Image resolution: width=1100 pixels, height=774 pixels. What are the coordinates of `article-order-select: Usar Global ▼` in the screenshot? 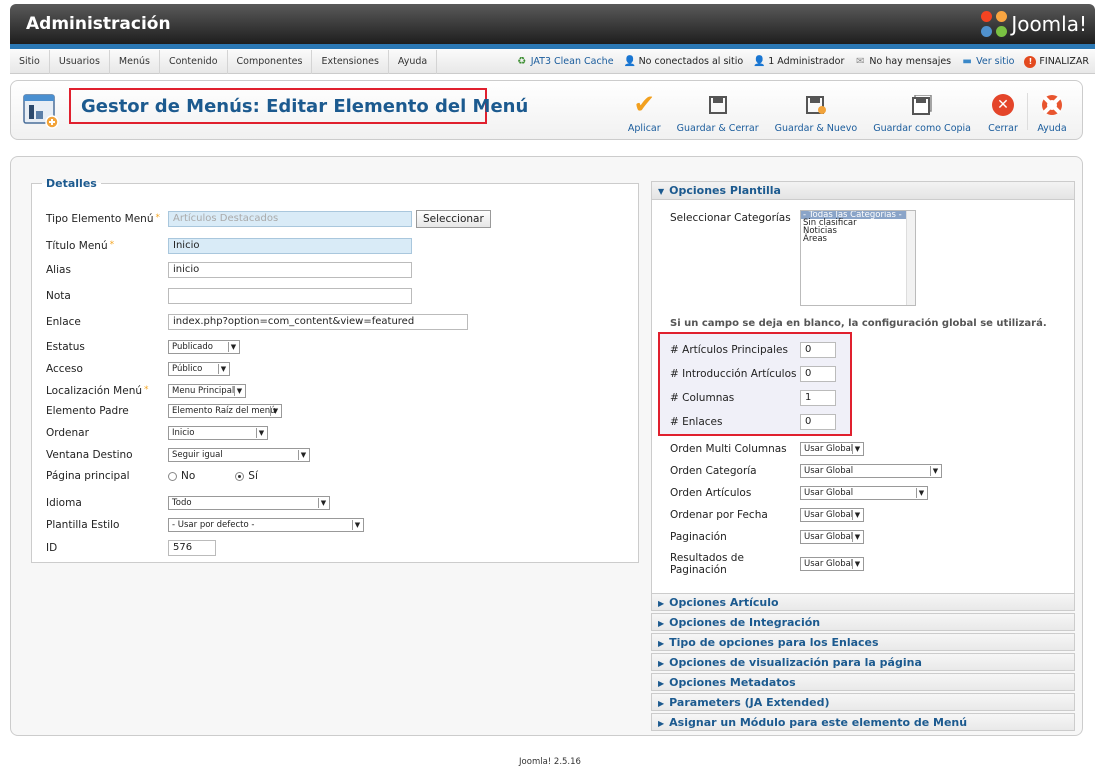 It's located at (864, 493).